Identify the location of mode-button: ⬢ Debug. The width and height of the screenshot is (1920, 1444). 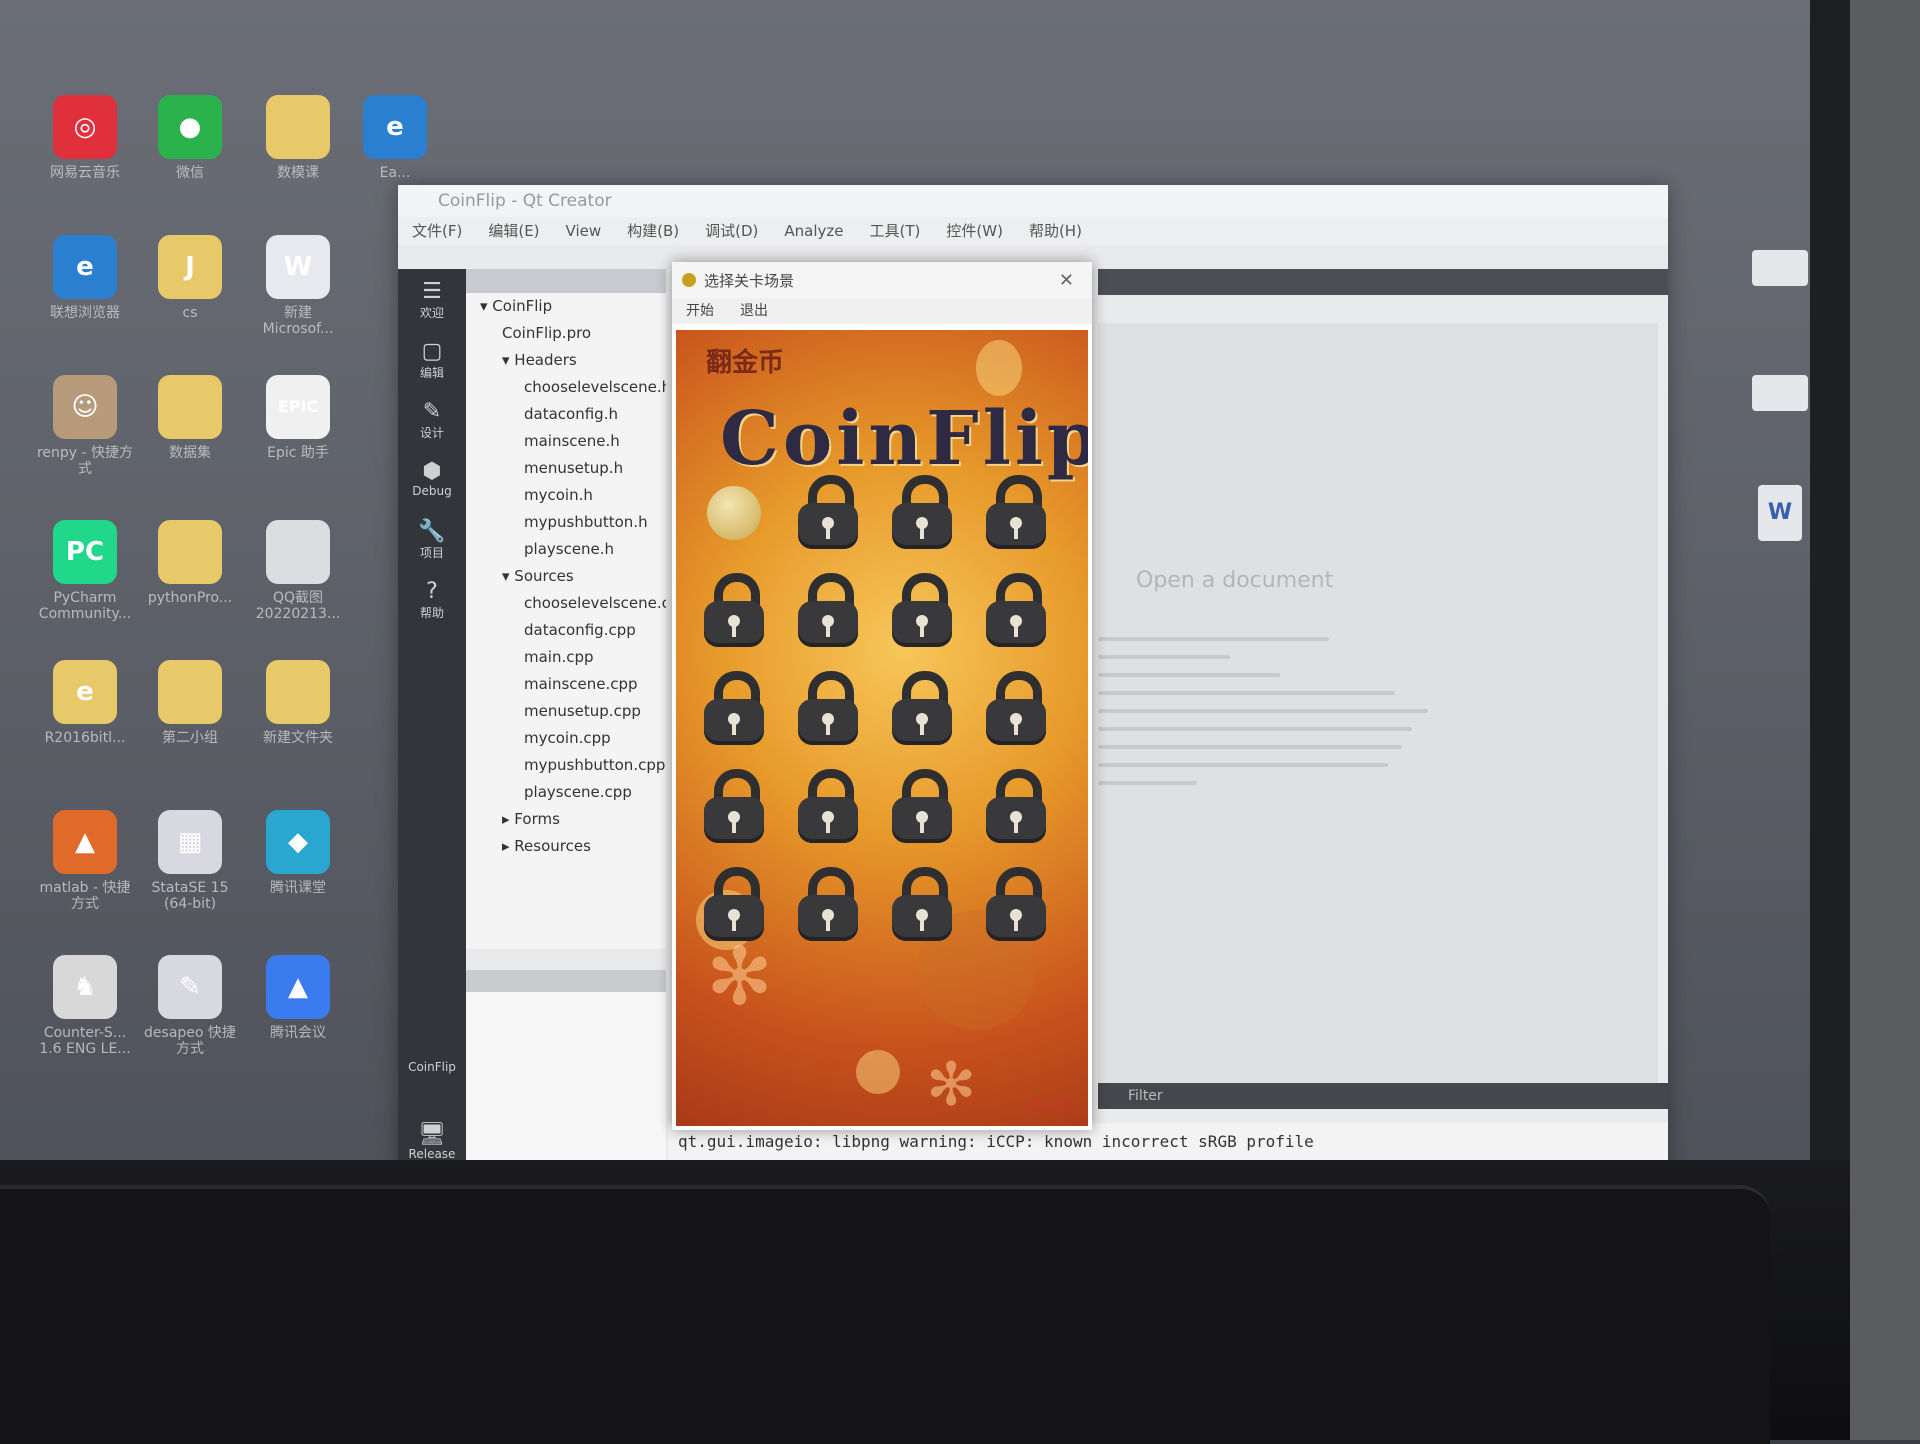
(432, 479).